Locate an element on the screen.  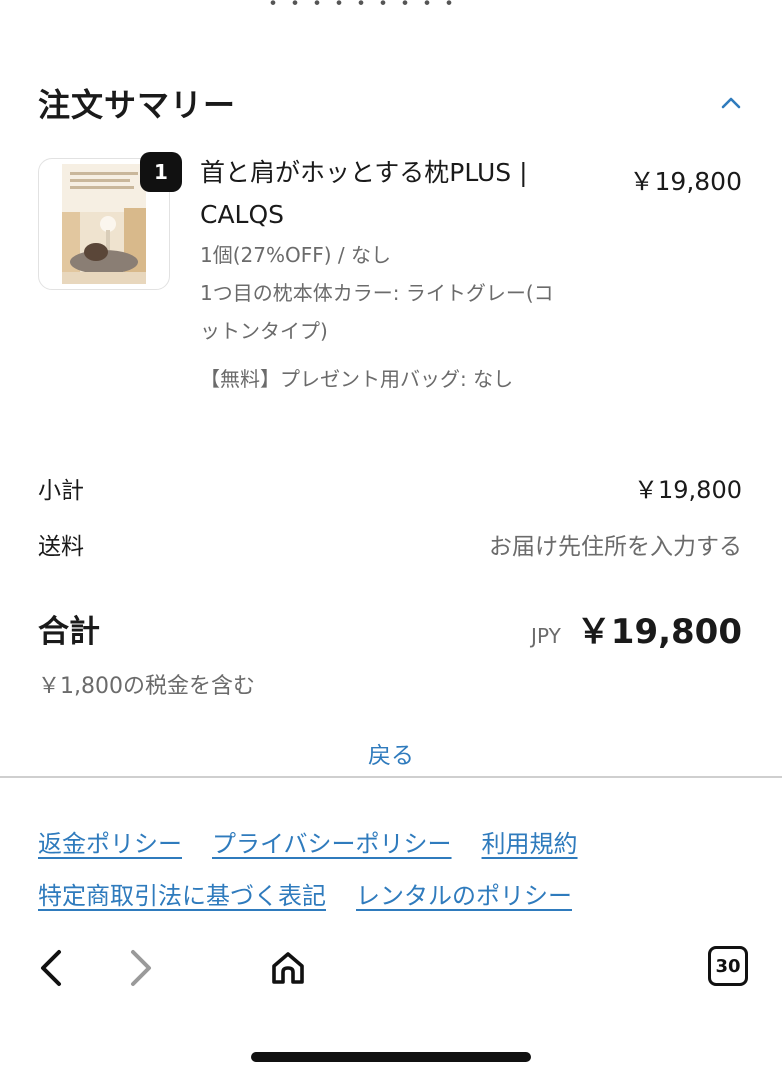
gift-bag-option: 【無料】プレゼント用バッグ: なし is located at coordinates (357, 379).